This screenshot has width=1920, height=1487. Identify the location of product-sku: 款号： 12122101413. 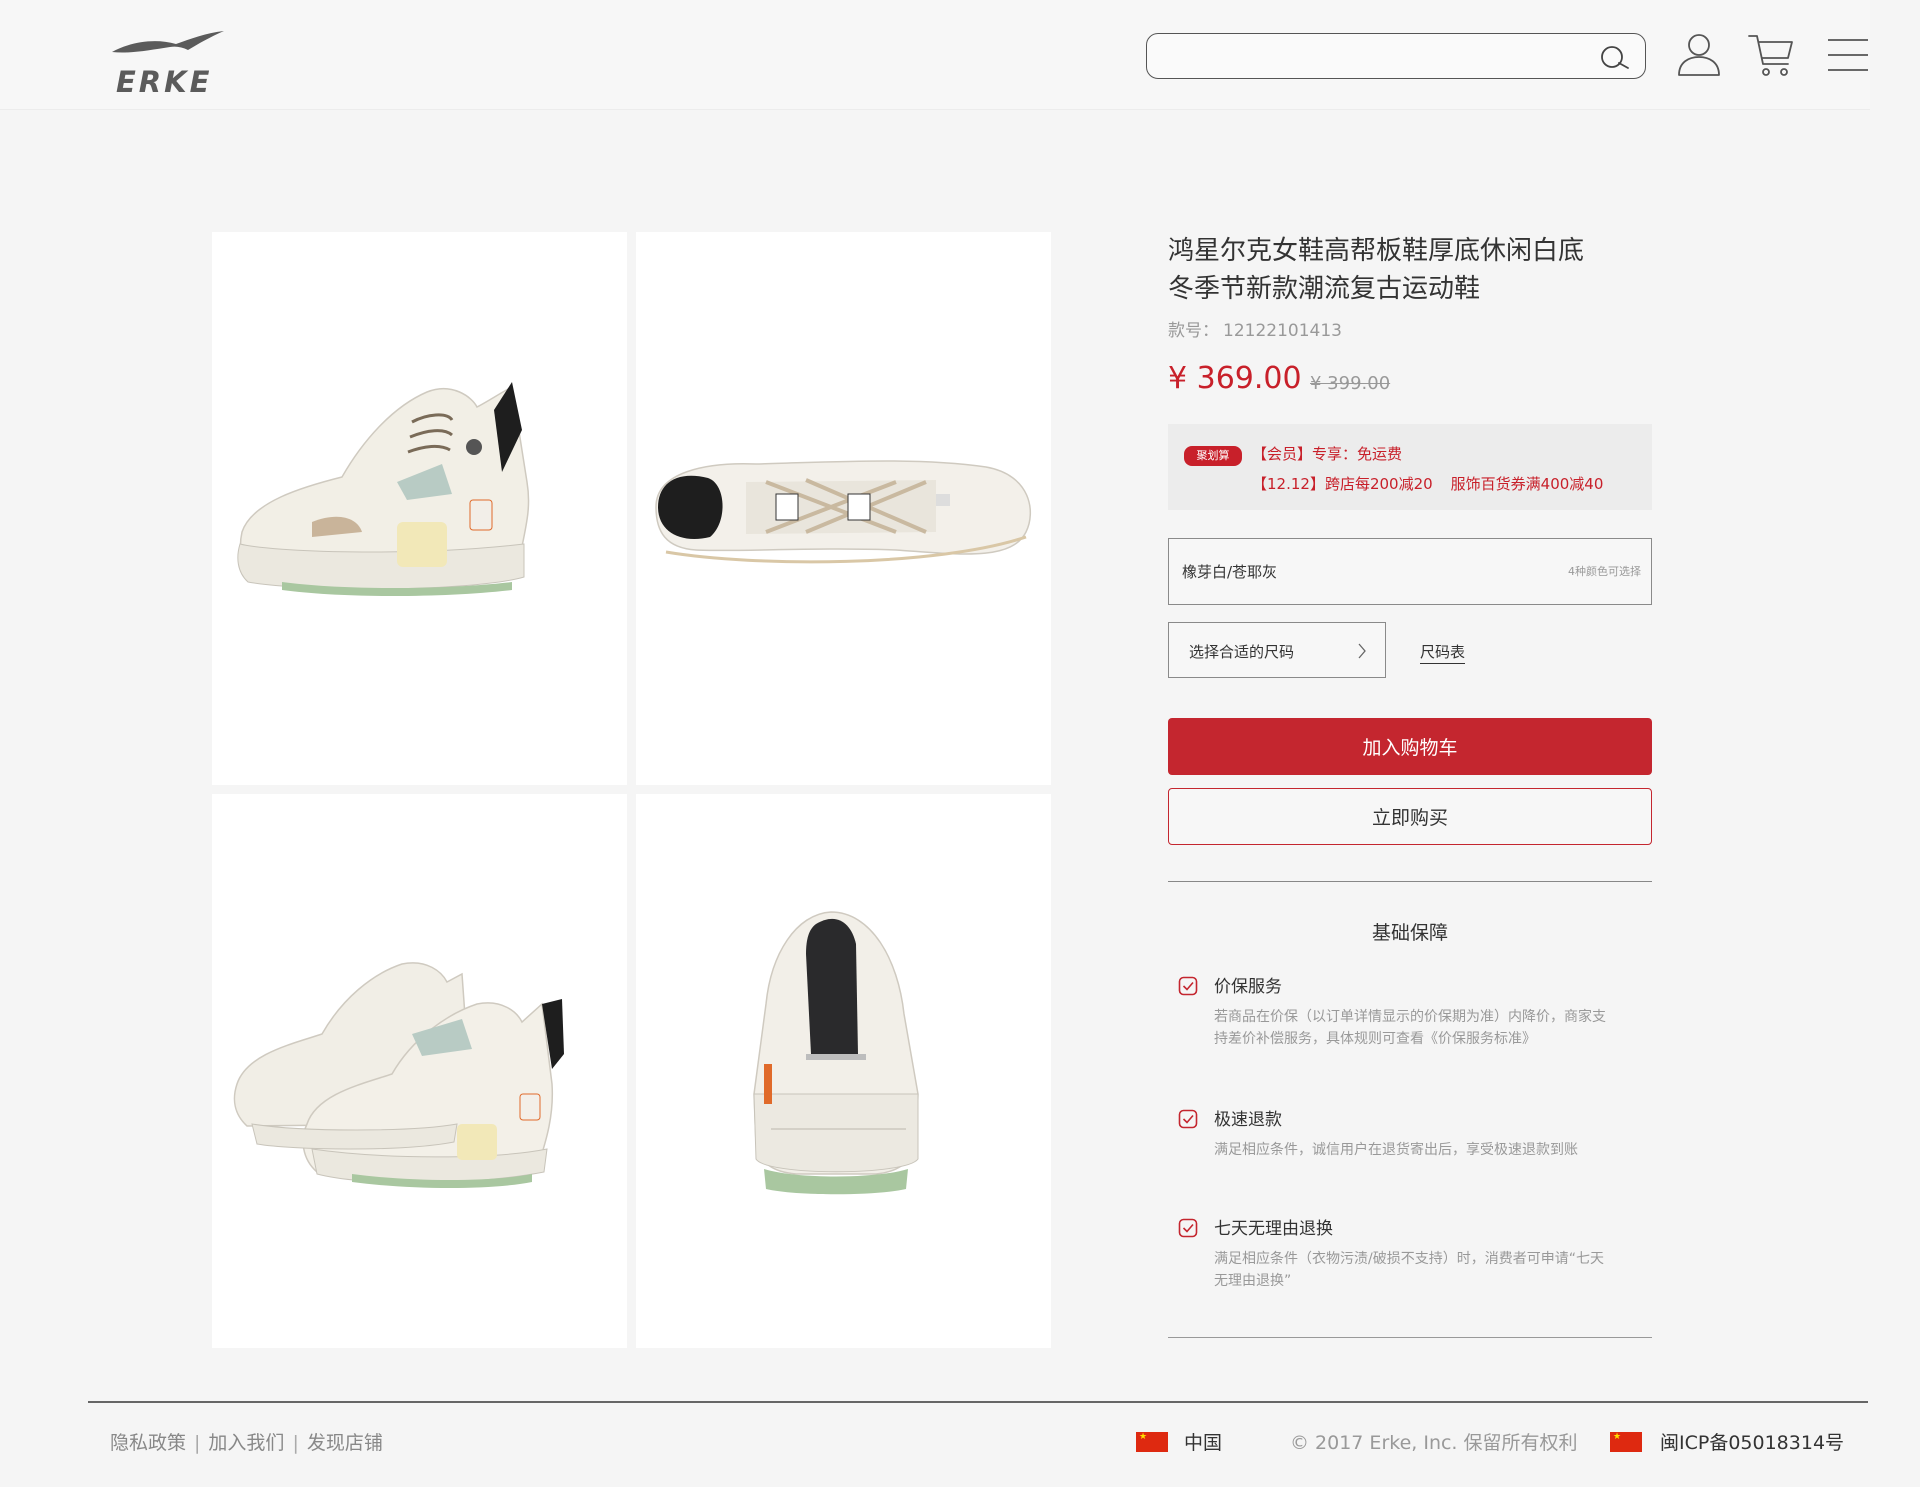
(1410, 328).